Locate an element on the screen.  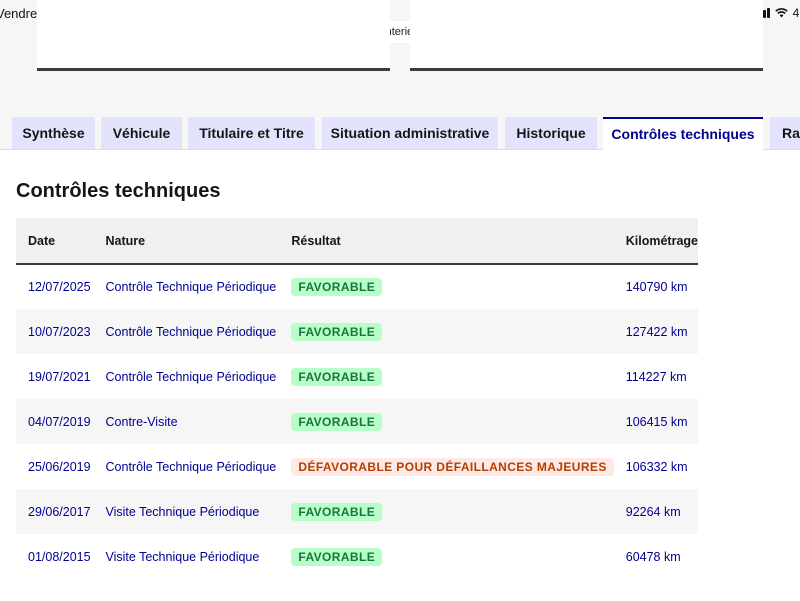
info-card-right is located at coordinates (586, 35).